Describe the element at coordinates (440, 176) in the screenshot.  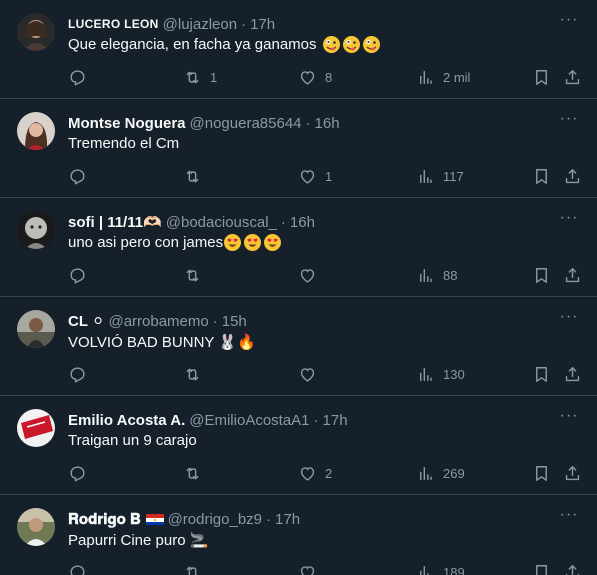
I see `views-button: 117` at that location.